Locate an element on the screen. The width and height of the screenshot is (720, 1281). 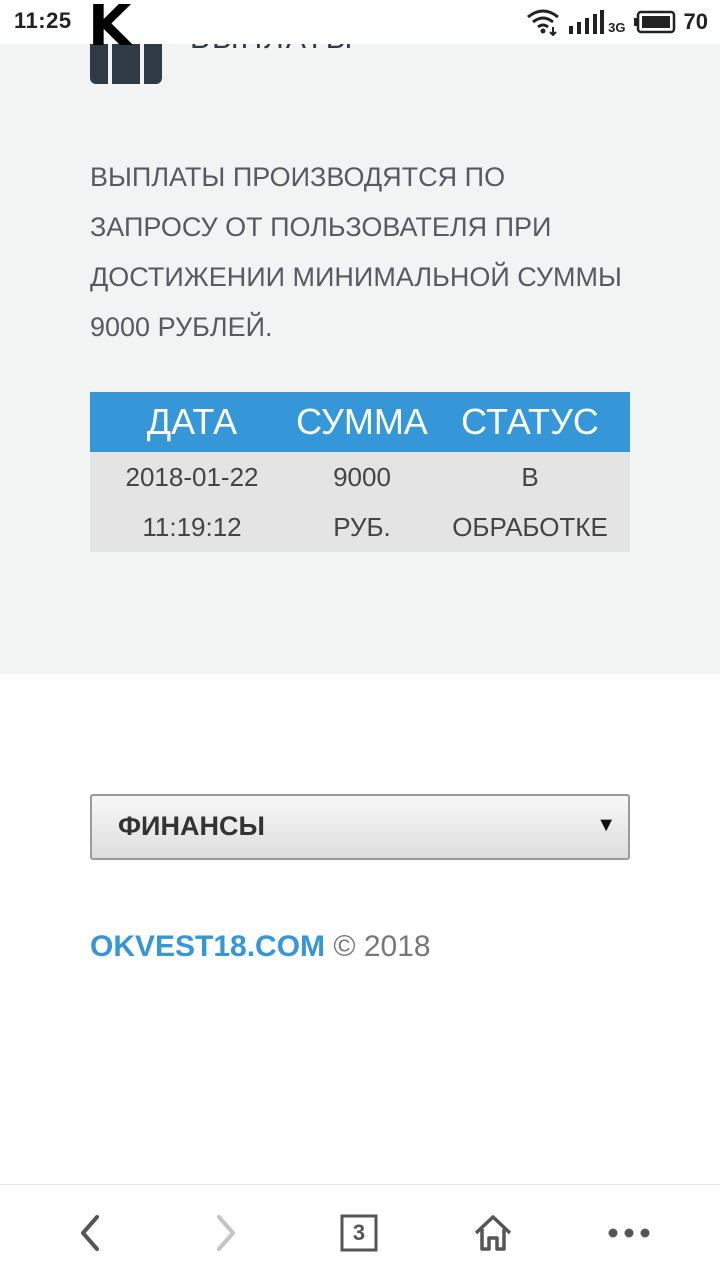
column-header-status: СТАТУС is located at coordinates (530, 422).